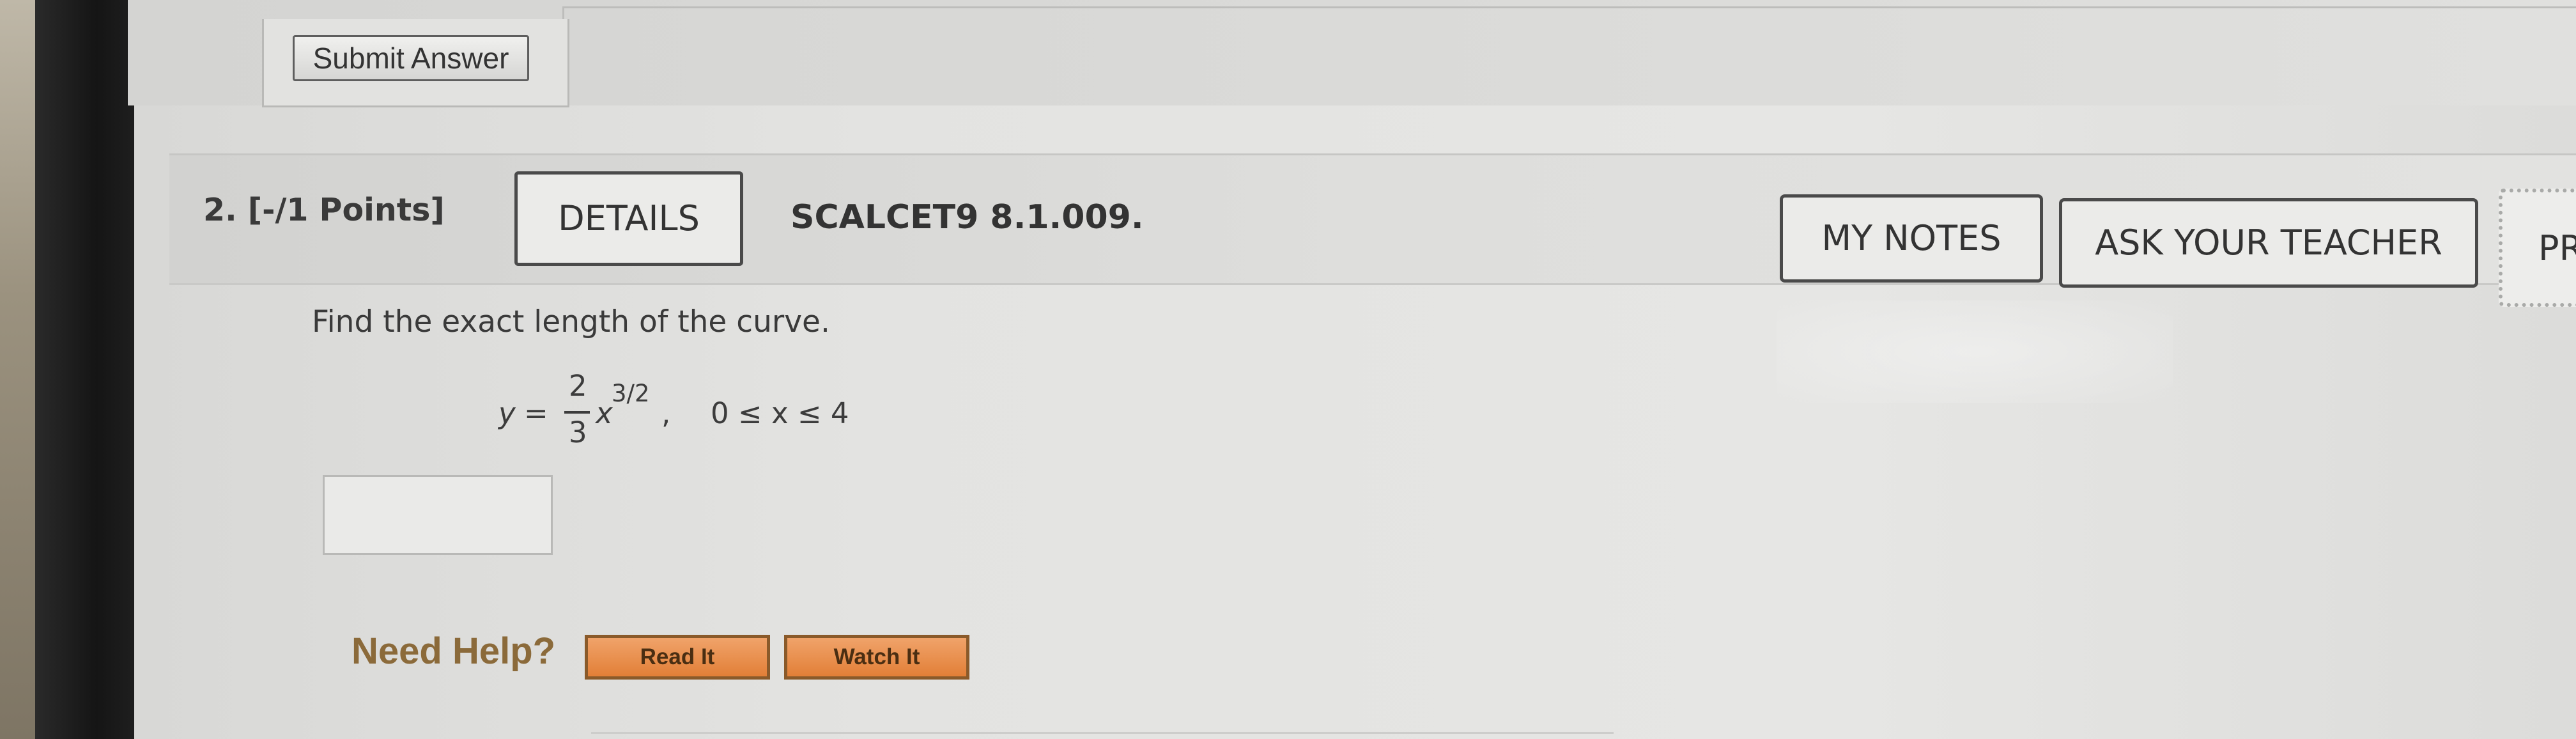  What do you see at coordinates (578, 386) in the screenshot?
I see `fraction-numerator: 2` at bounding box center [578, 386].